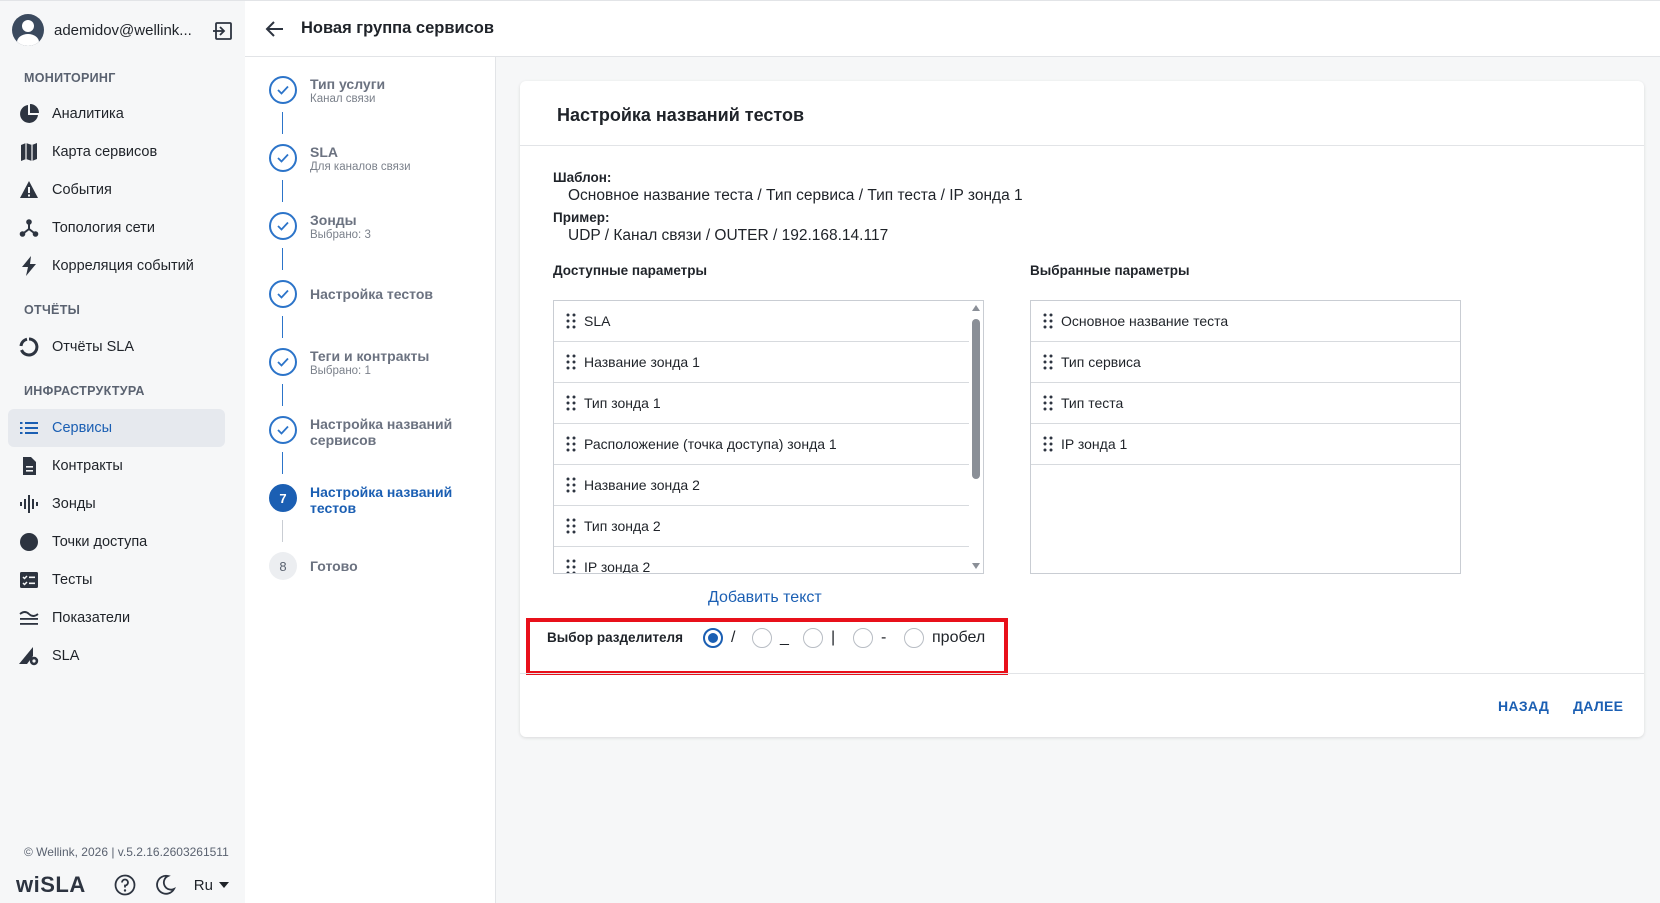  Describe the element at coordinates (630, 270) in the screenshot. I see `available-params-title: Доступные параметры` at that location.